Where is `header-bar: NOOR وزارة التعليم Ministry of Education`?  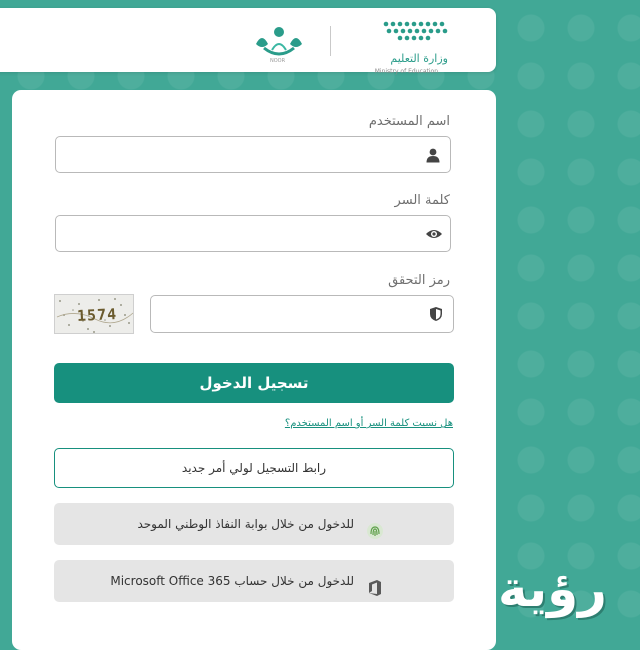
header-bar: NOOR وزارة التعليم Ministry of Education is located at coordinates (248, 41).